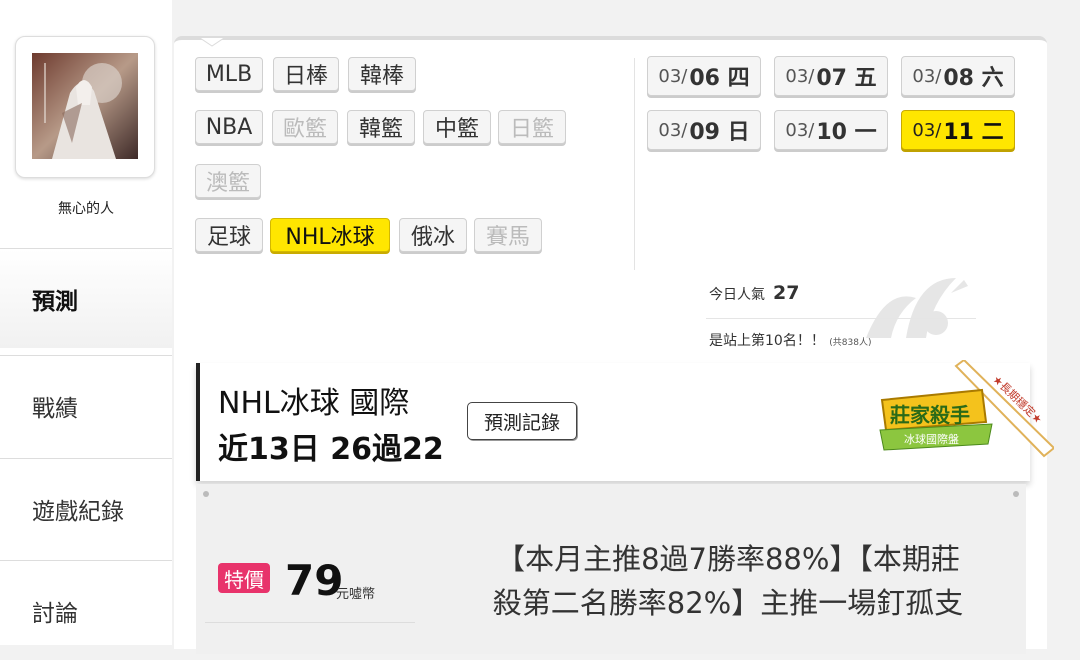 This screenshot has height=660, width=1080. I want to click on date-button-0311: 03/11 二, so click(958, 130).